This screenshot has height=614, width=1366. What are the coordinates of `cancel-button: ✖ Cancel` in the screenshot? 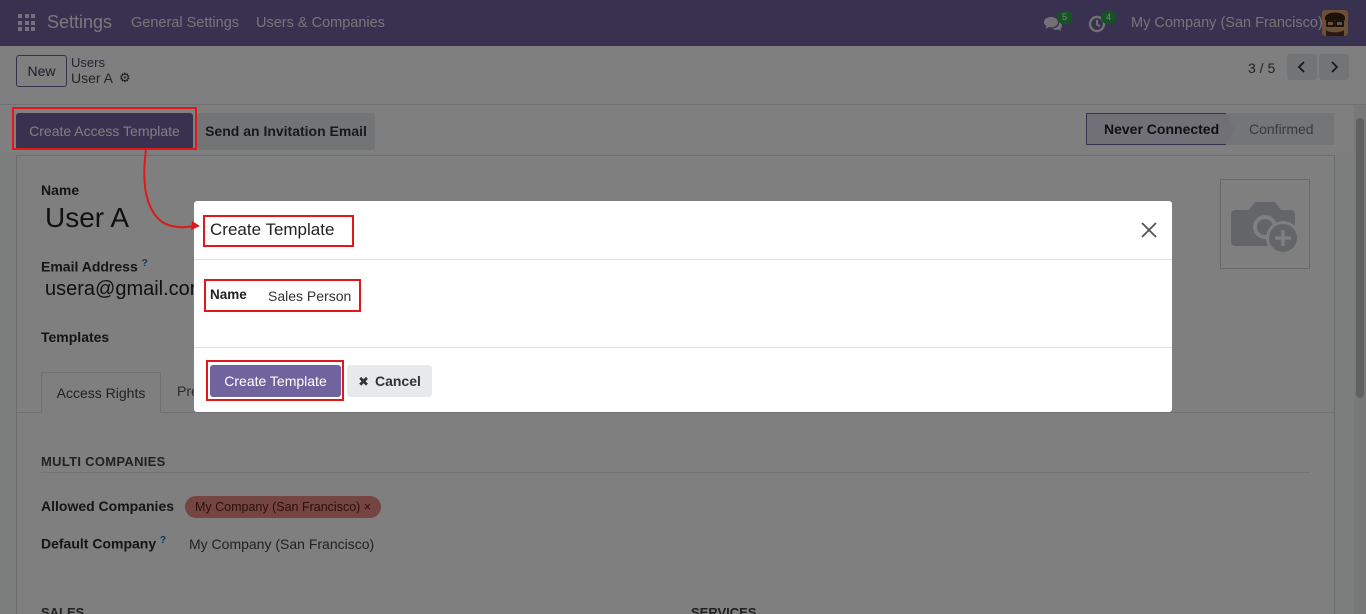 It's located at (389, 381).